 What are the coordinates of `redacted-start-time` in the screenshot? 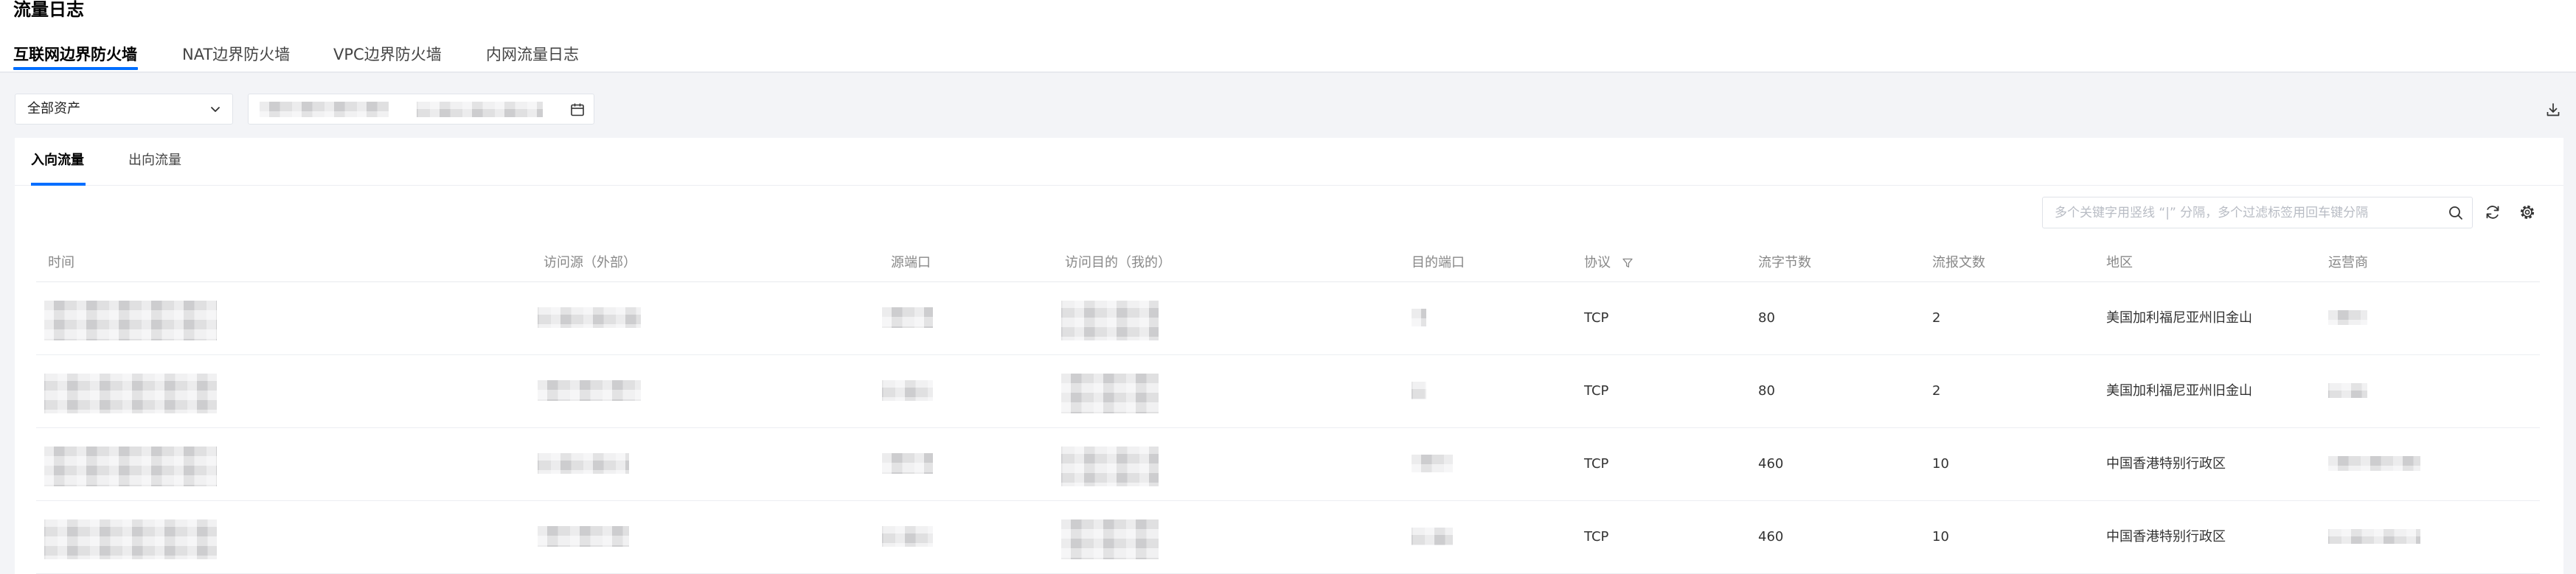 It's located at (324, 109).